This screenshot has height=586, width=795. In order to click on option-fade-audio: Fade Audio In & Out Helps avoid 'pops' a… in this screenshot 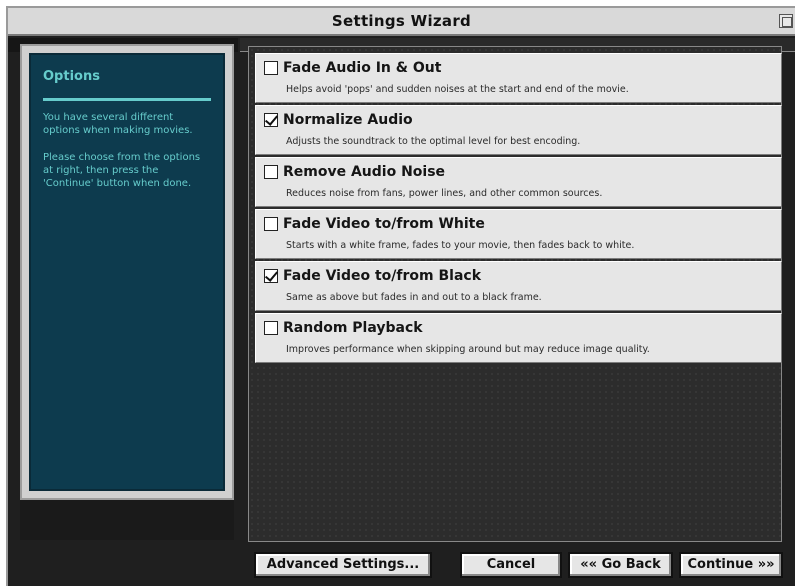, I will do `click(518, 78)`.